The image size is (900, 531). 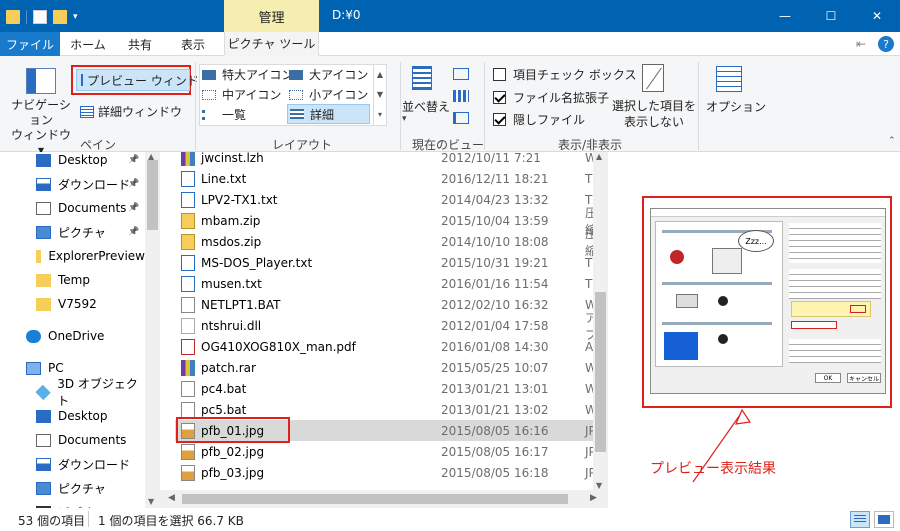 What do you see at coordinates (539, 119) in the screenshot?
I see `hidden-items-toggle: 隠しファイル` at bounding box center [539, 119].